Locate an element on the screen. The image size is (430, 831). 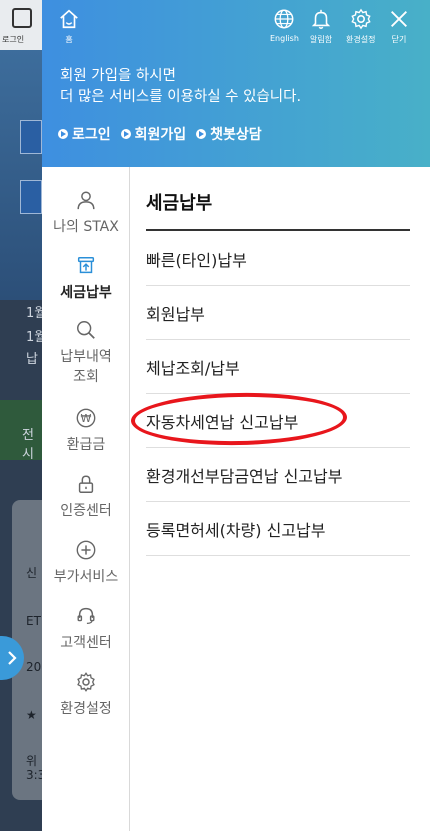
notification-button: 알림함 is located at coordinates (321, 26).